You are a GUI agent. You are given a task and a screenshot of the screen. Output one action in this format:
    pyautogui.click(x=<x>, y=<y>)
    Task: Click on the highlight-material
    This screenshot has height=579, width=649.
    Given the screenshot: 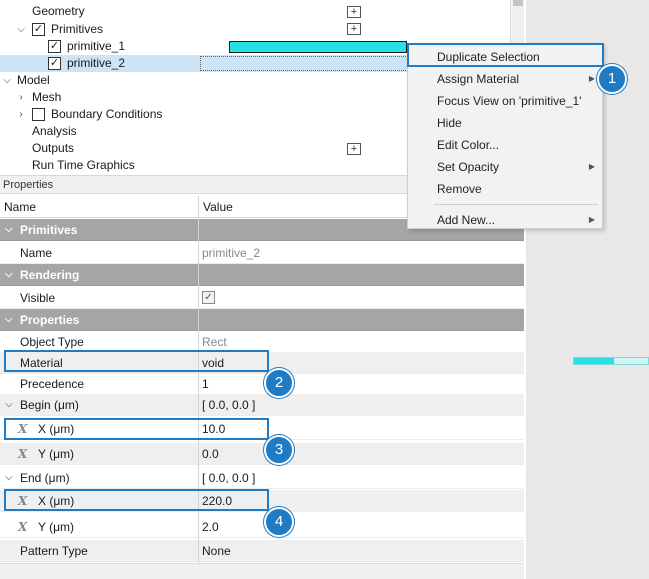 What is the action you would take?
    pyautogui.click(x=136, y=361)
    